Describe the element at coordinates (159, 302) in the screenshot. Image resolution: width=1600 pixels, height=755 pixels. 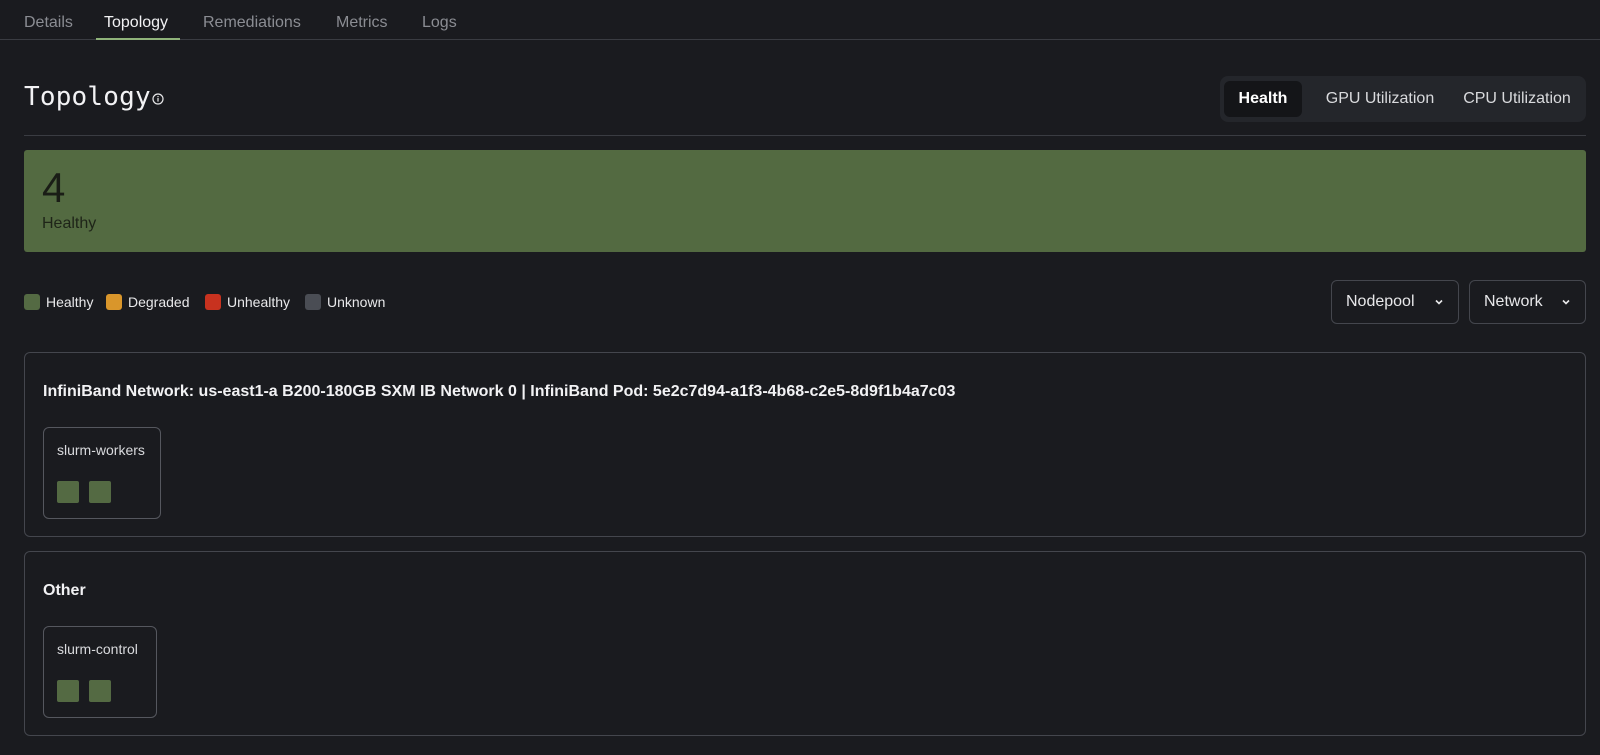
I see `legend-label-degraded: Degraded` at that location.